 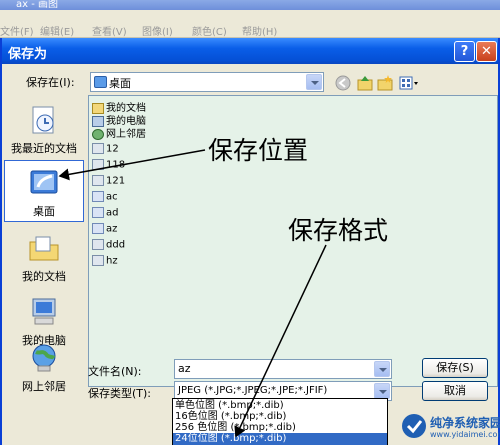 What do you see at coordinates (119, 132) in the screenshot?
I see `list-item: 网上邻居` at bounding box center [119, 132].